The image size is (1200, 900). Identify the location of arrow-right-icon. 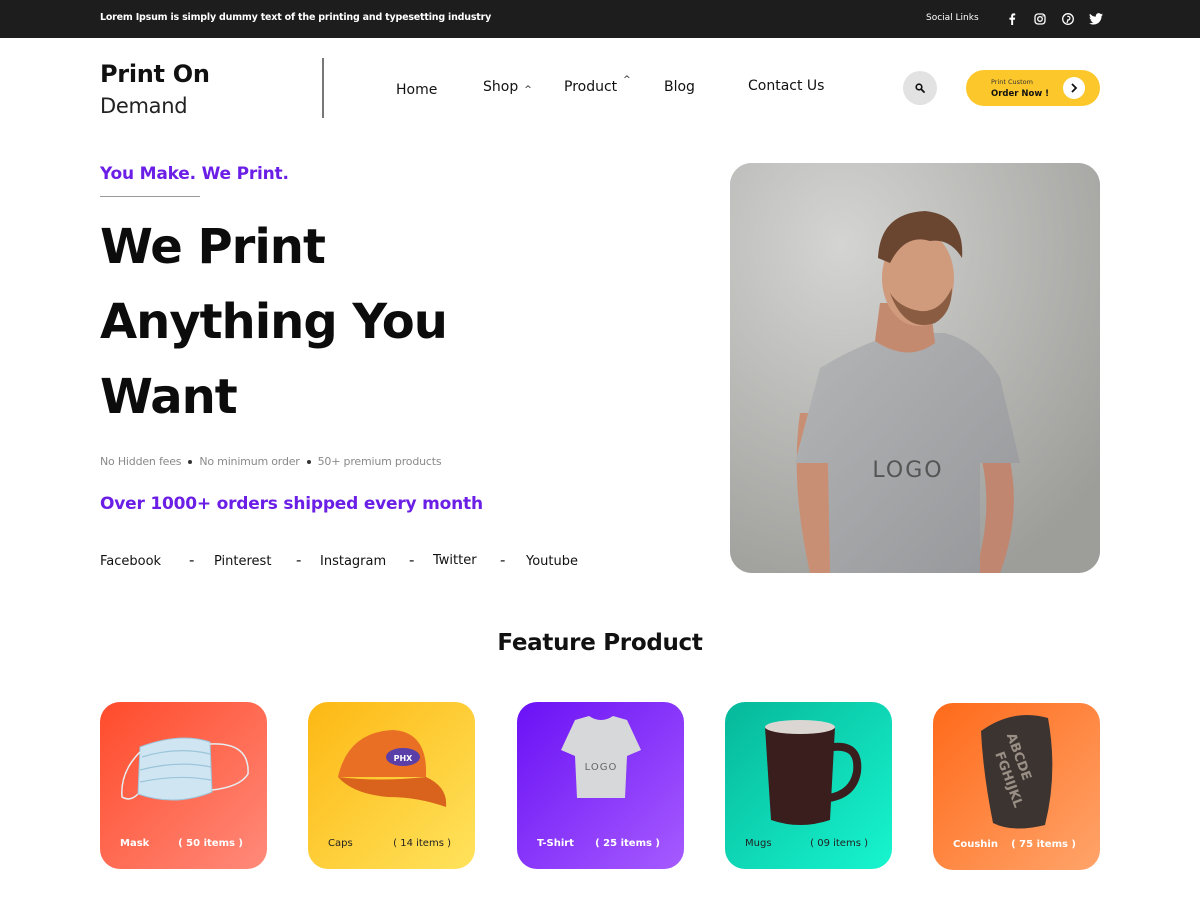
(1074, 88).